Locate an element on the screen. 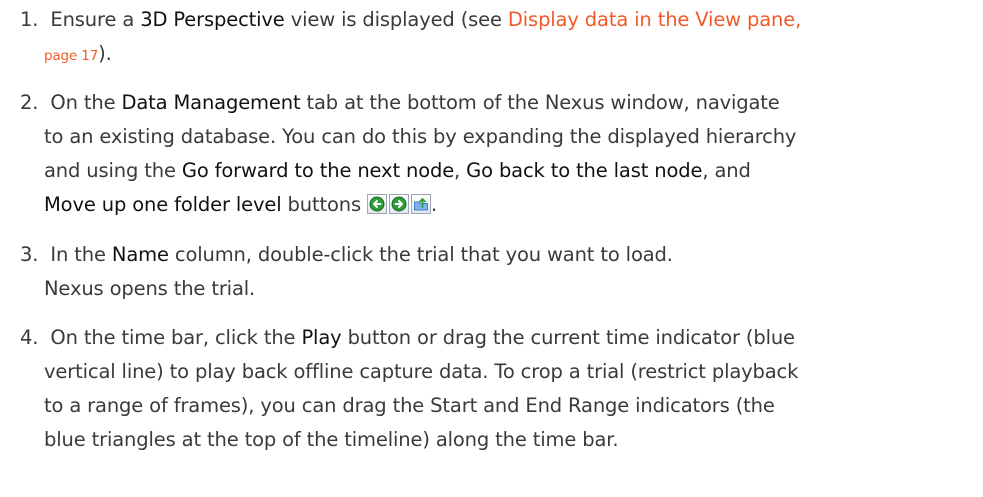 This screenshot has width=983, height=497. step-number: 1. is located at coordinates (29, 19).